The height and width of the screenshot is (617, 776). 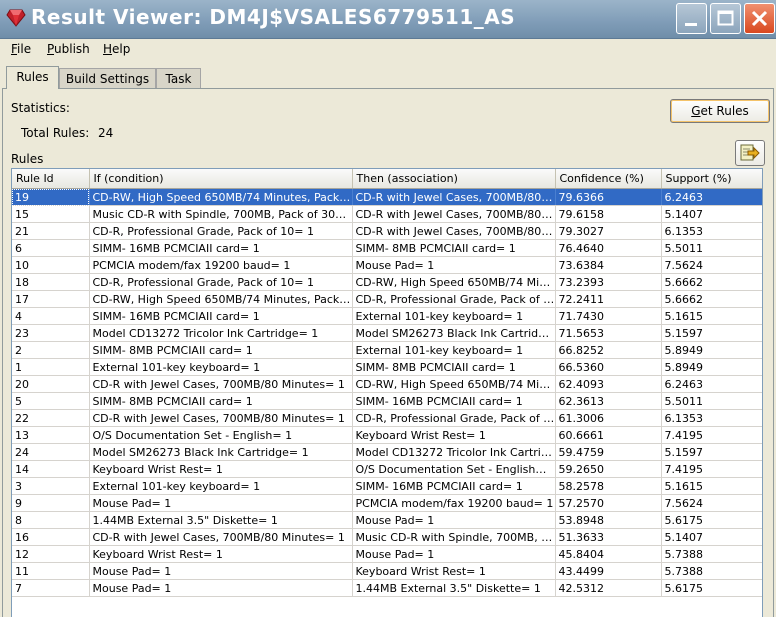 I want to click on menu-publish-mnemonic: P, so click(x=51, y=49).